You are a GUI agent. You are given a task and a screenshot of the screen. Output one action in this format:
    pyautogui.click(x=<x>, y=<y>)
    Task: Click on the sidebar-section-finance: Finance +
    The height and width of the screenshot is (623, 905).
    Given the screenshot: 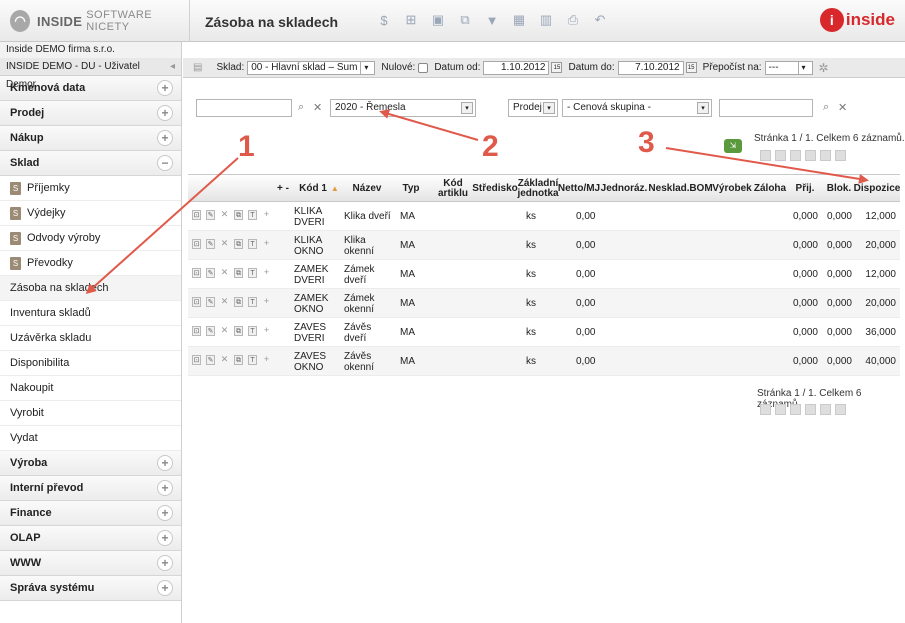 What is the action you would take?
    pyautogui.click(x=90, y=513)
    